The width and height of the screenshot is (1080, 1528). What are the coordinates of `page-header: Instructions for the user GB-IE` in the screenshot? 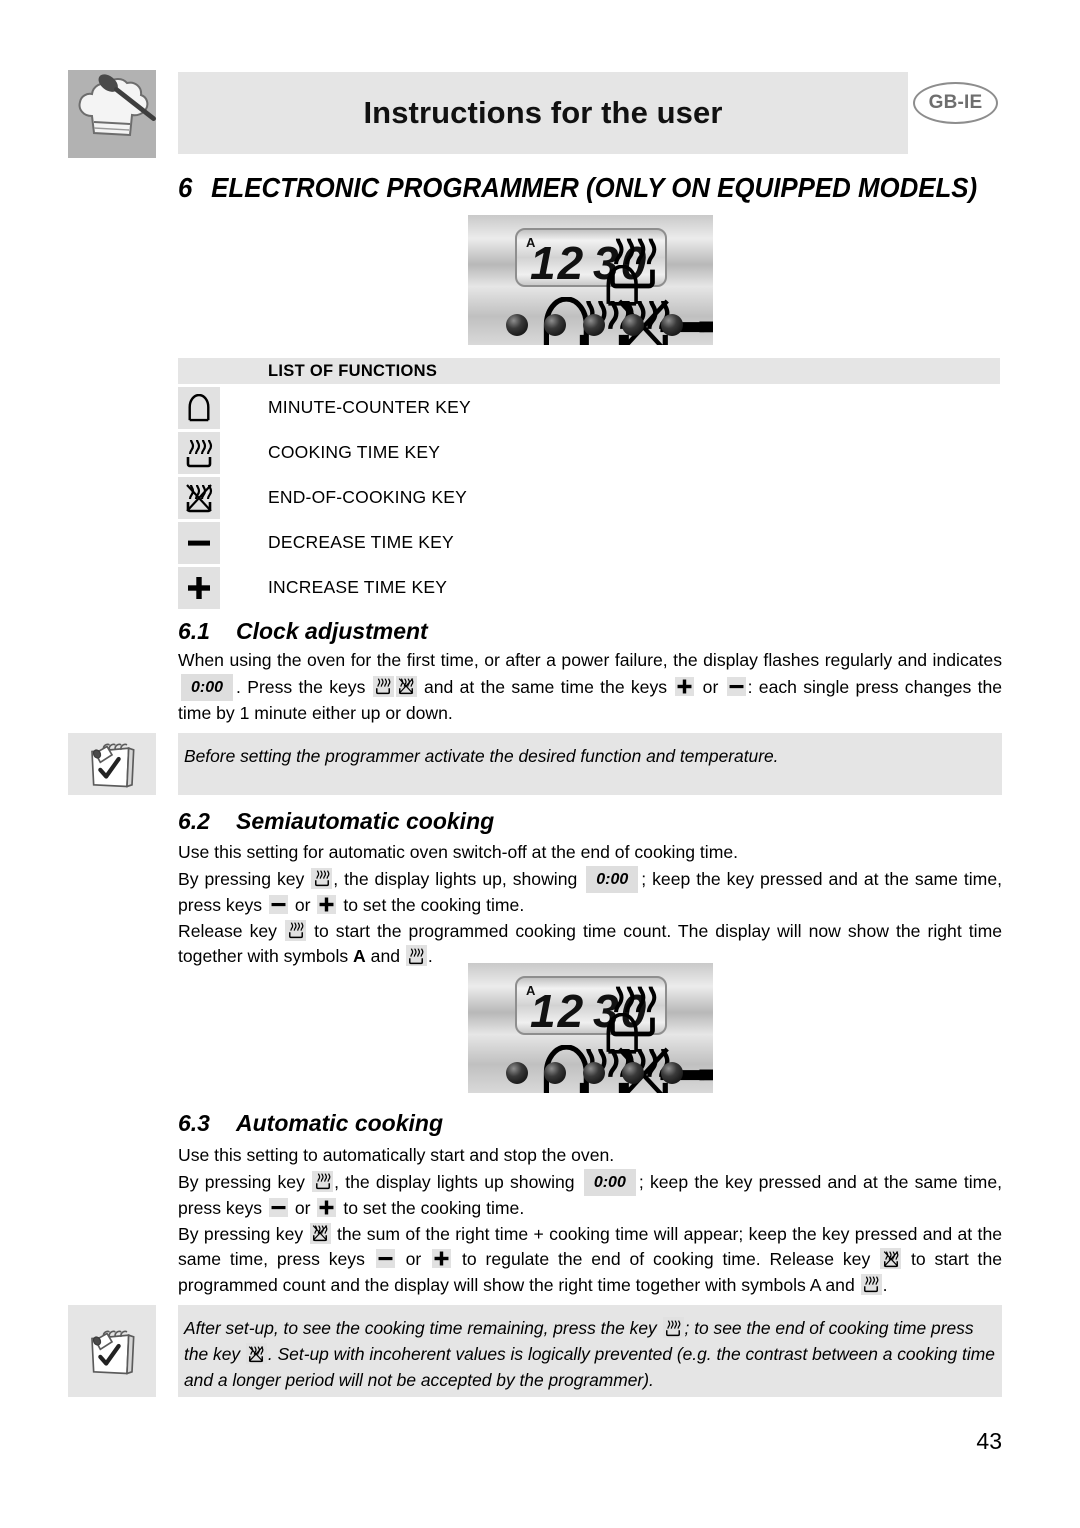 It's located at (533, 114).